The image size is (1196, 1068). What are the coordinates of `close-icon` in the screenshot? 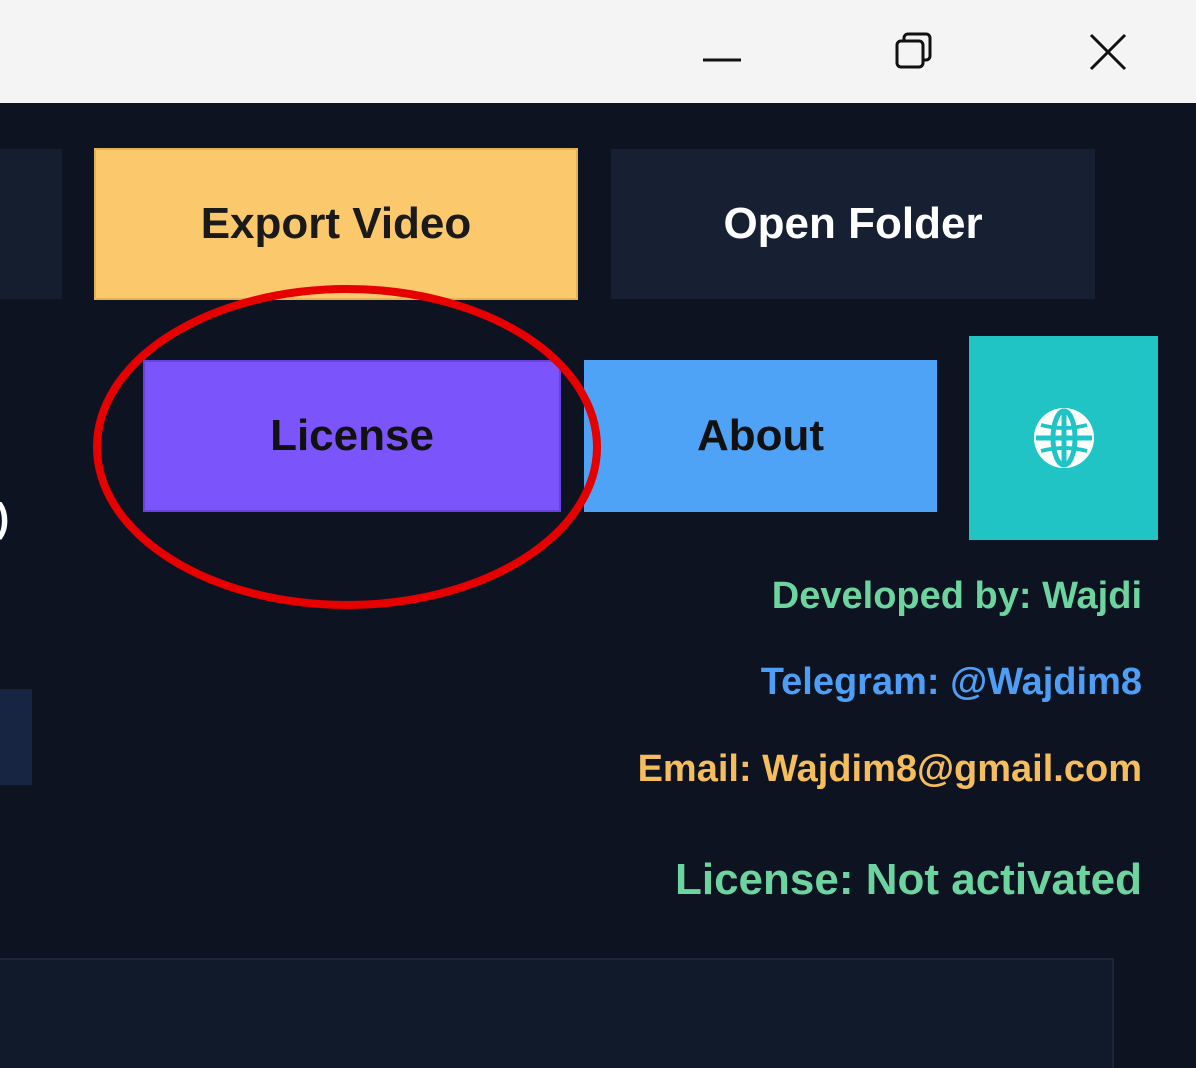 It's located at (1108, 51).